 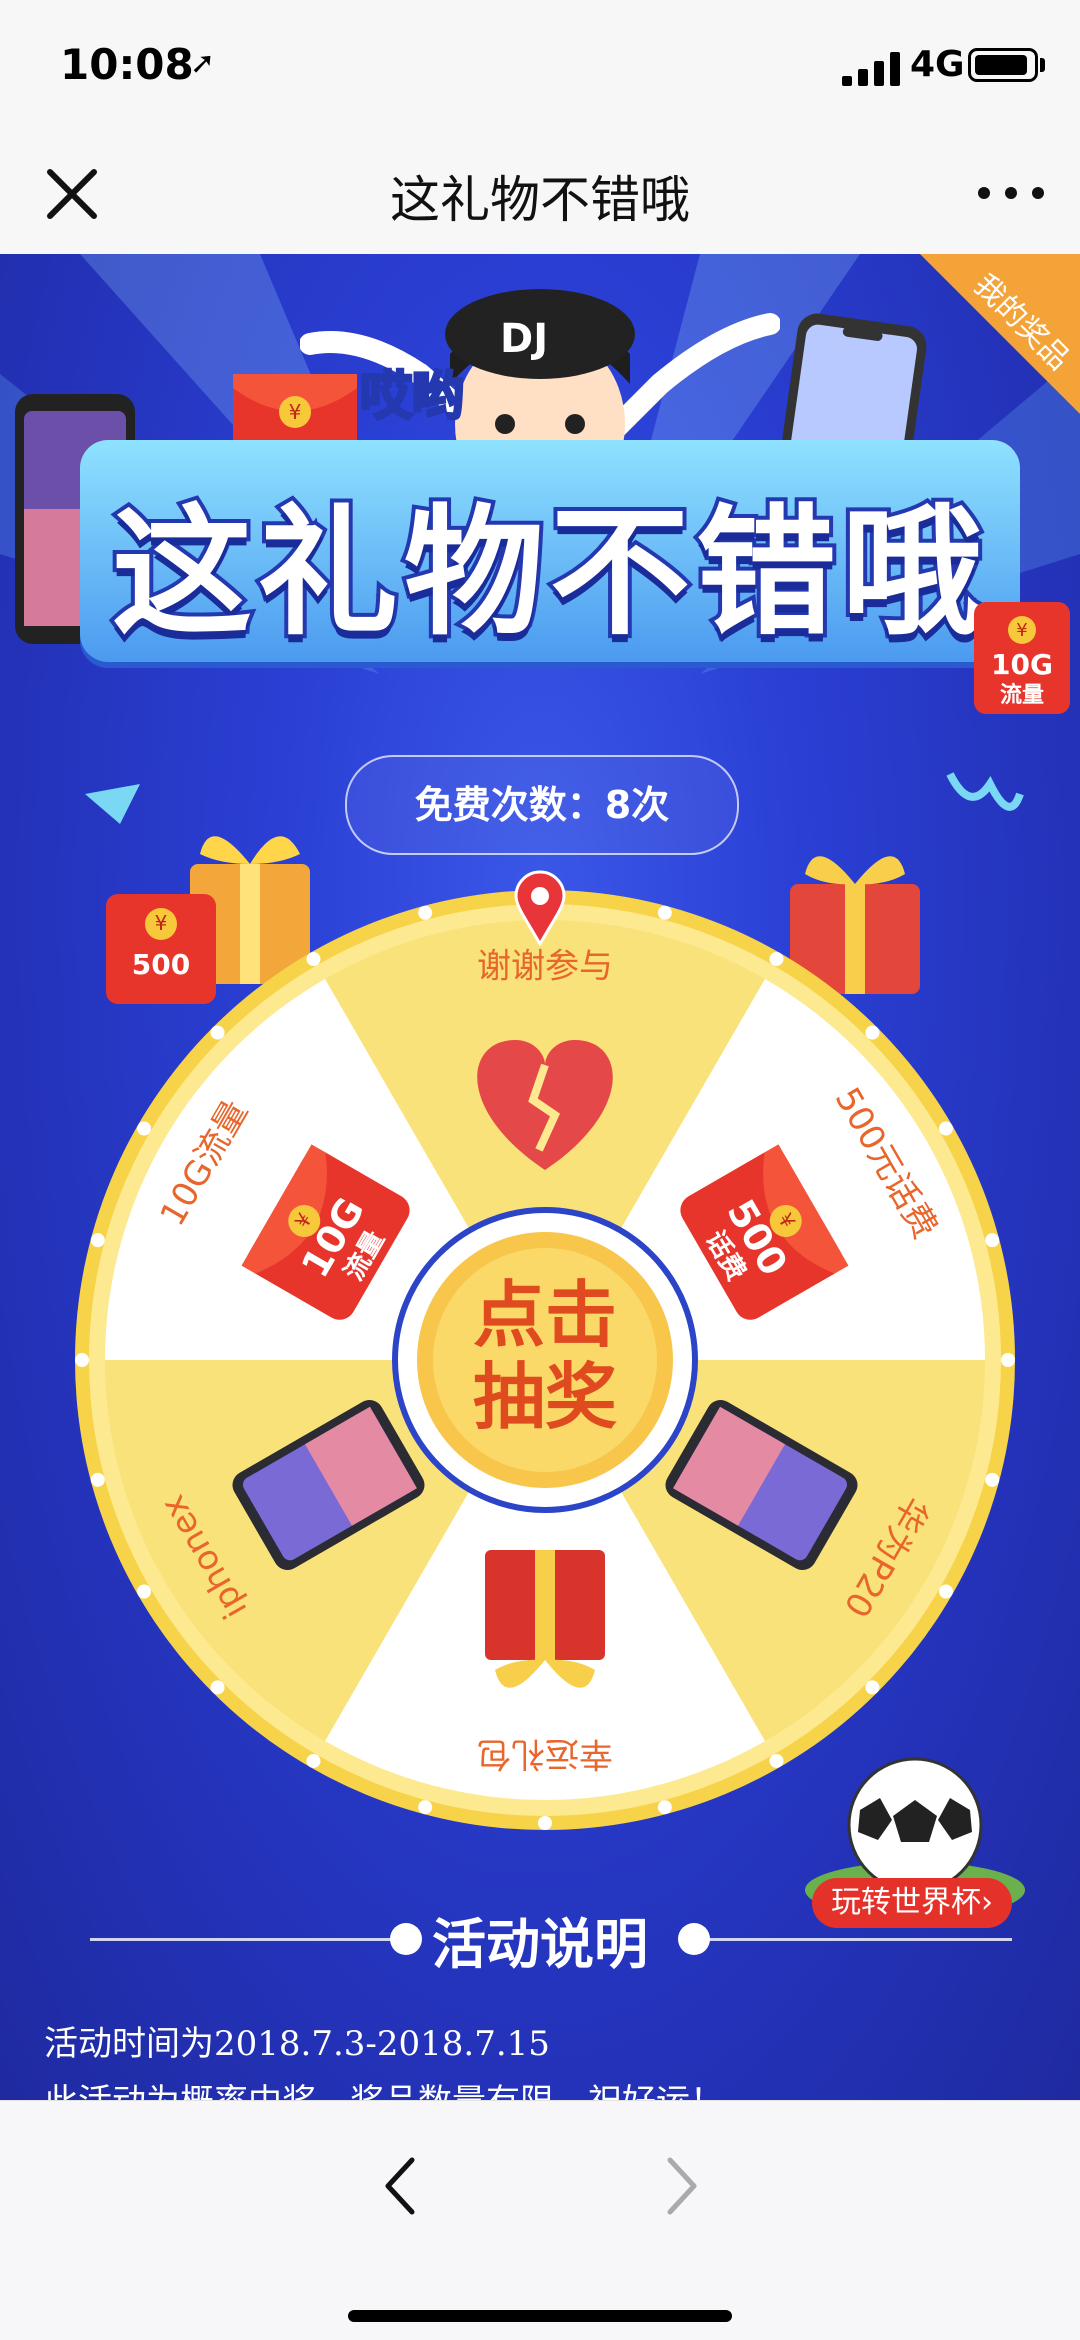 What do you see at coordinates (540, 908) in the screenshot?
I see `pointer-pin-icon` at bounding box center [540, 908].